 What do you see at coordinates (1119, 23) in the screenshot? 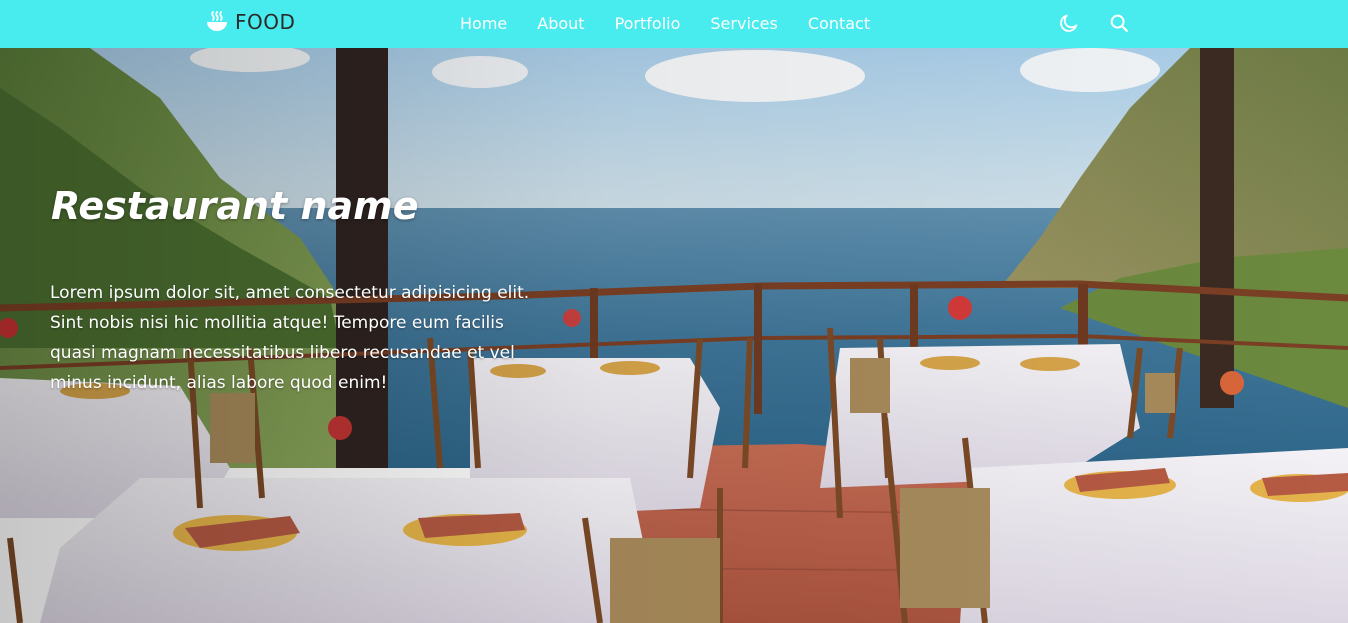
I see `search-icon` at bounding box center [1119, 23].